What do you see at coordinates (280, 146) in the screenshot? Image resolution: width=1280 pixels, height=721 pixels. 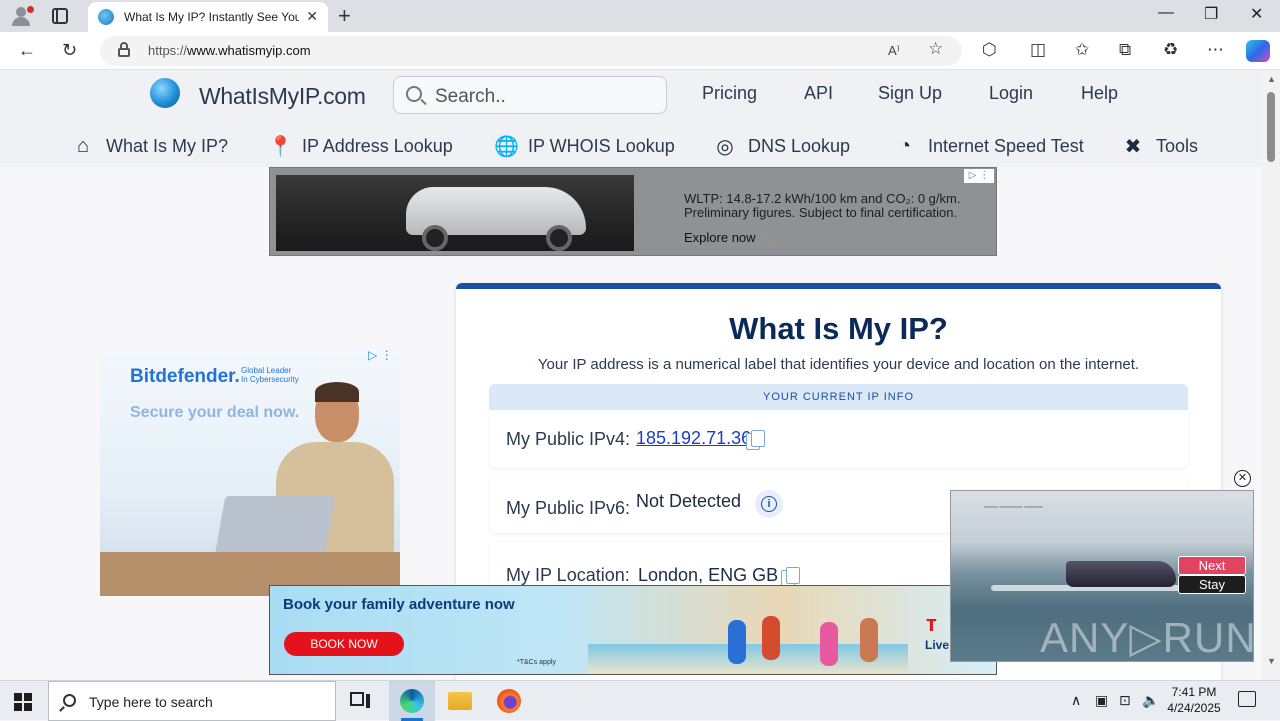 I see `map-pin-icon: 📍` at bounding box center [280, 146].